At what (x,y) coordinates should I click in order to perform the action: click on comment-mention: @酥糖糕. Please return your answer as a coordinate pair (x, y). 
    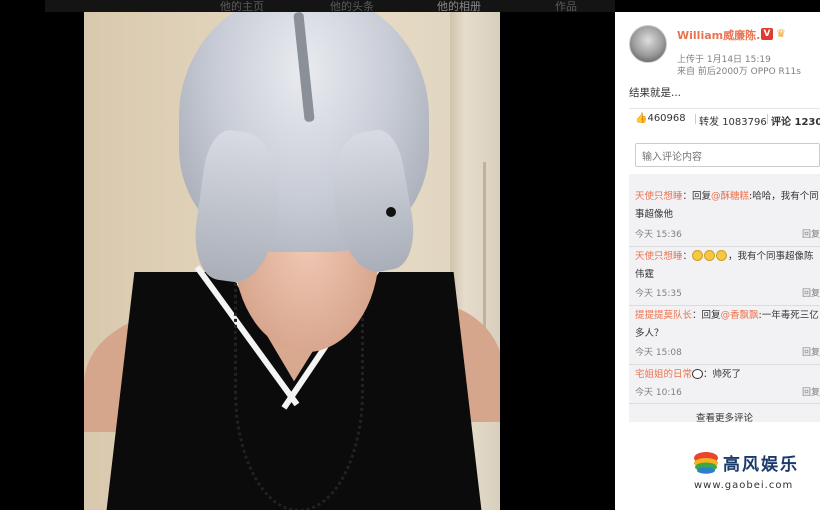
    Looking at the image, I should click on (730, 196).